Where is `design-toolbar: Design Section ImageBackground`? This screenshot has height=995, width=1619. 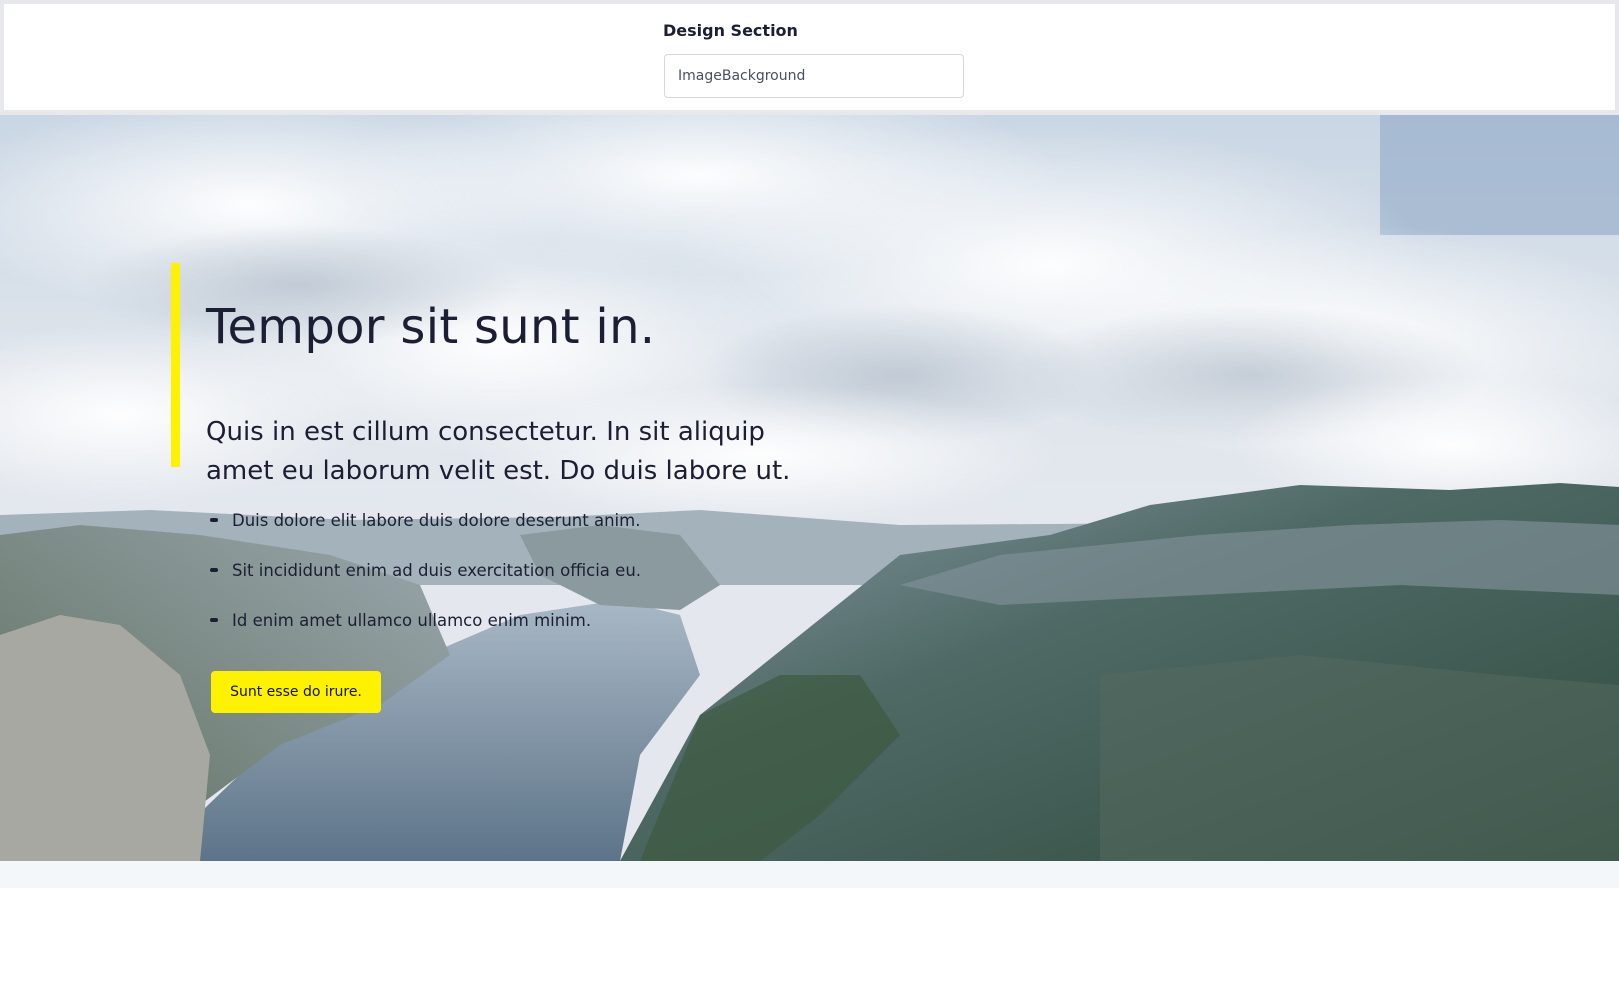
design-toolbar: Design Section ImageBackground is located at coordinates (809, 57).